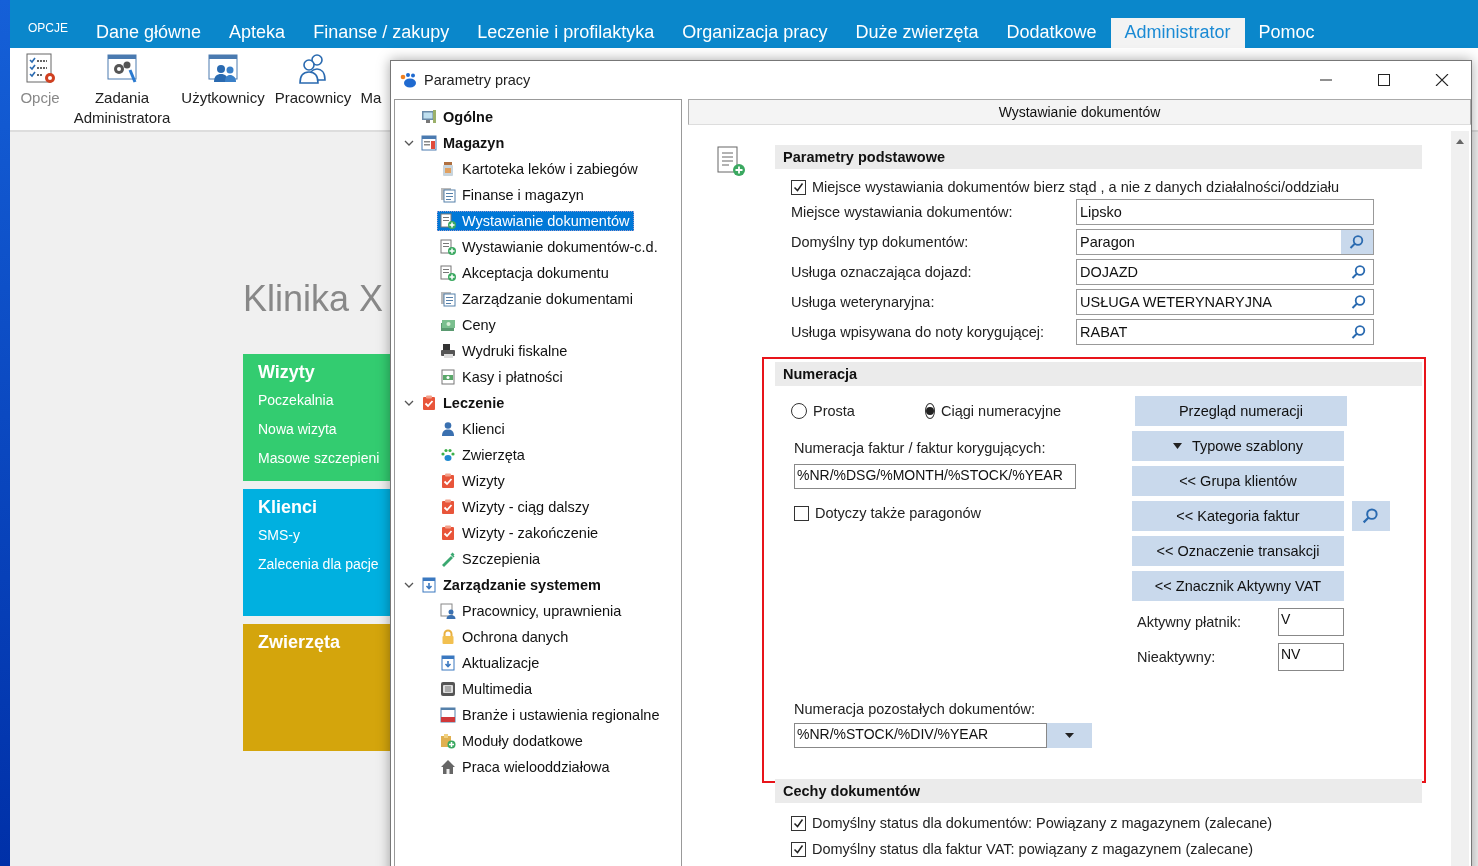 This screenshot has width=1478, height=866. I want to click on window-users-icon, so click(223, 68).